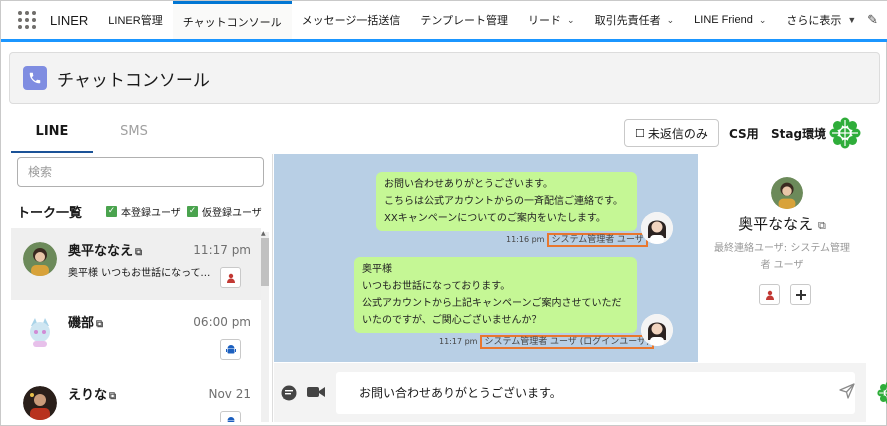 The height and width of the screenshot is (426, 887). I want to click on filter-registered: ✓ 本登録ユーザ, so click(143, 211).